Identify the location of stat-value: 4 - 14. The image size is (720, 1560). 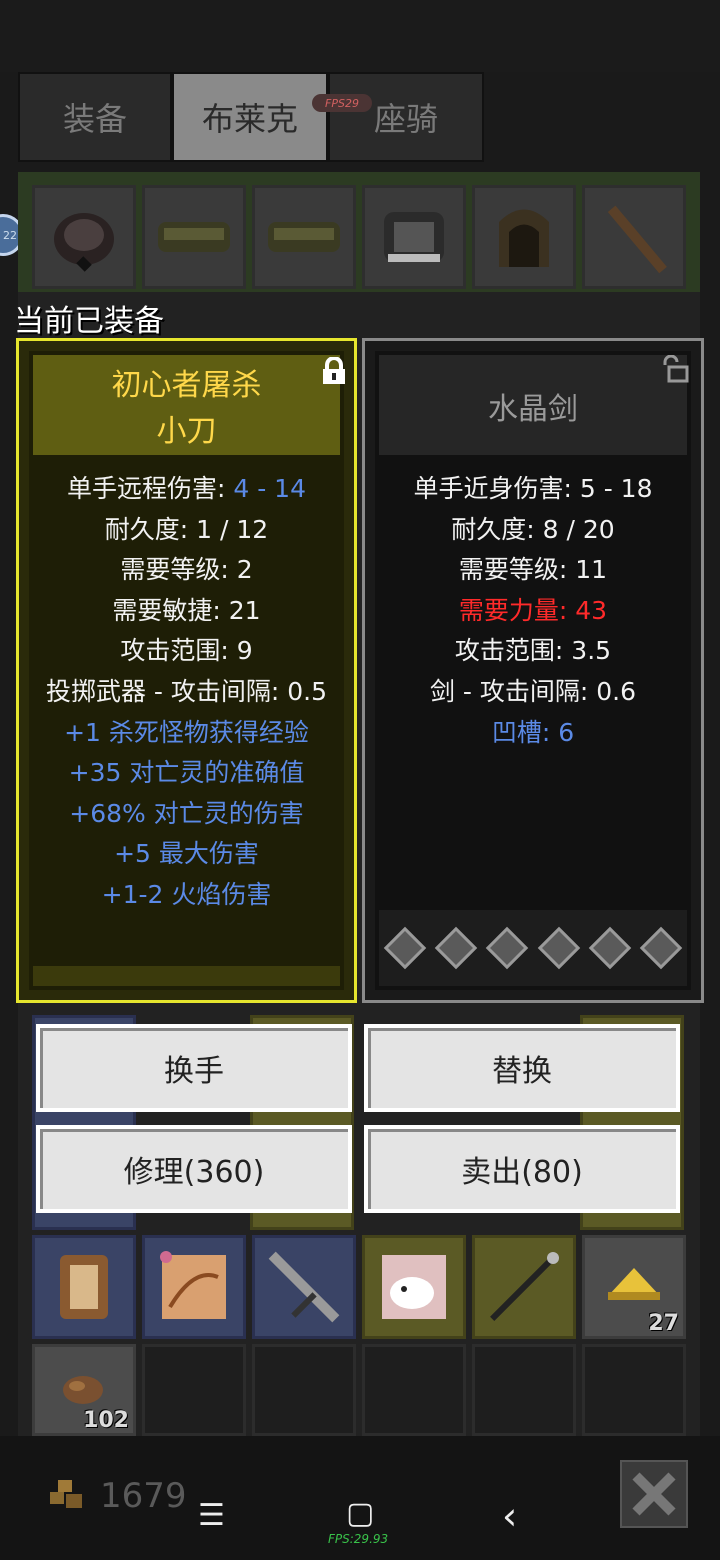
(269, 488).